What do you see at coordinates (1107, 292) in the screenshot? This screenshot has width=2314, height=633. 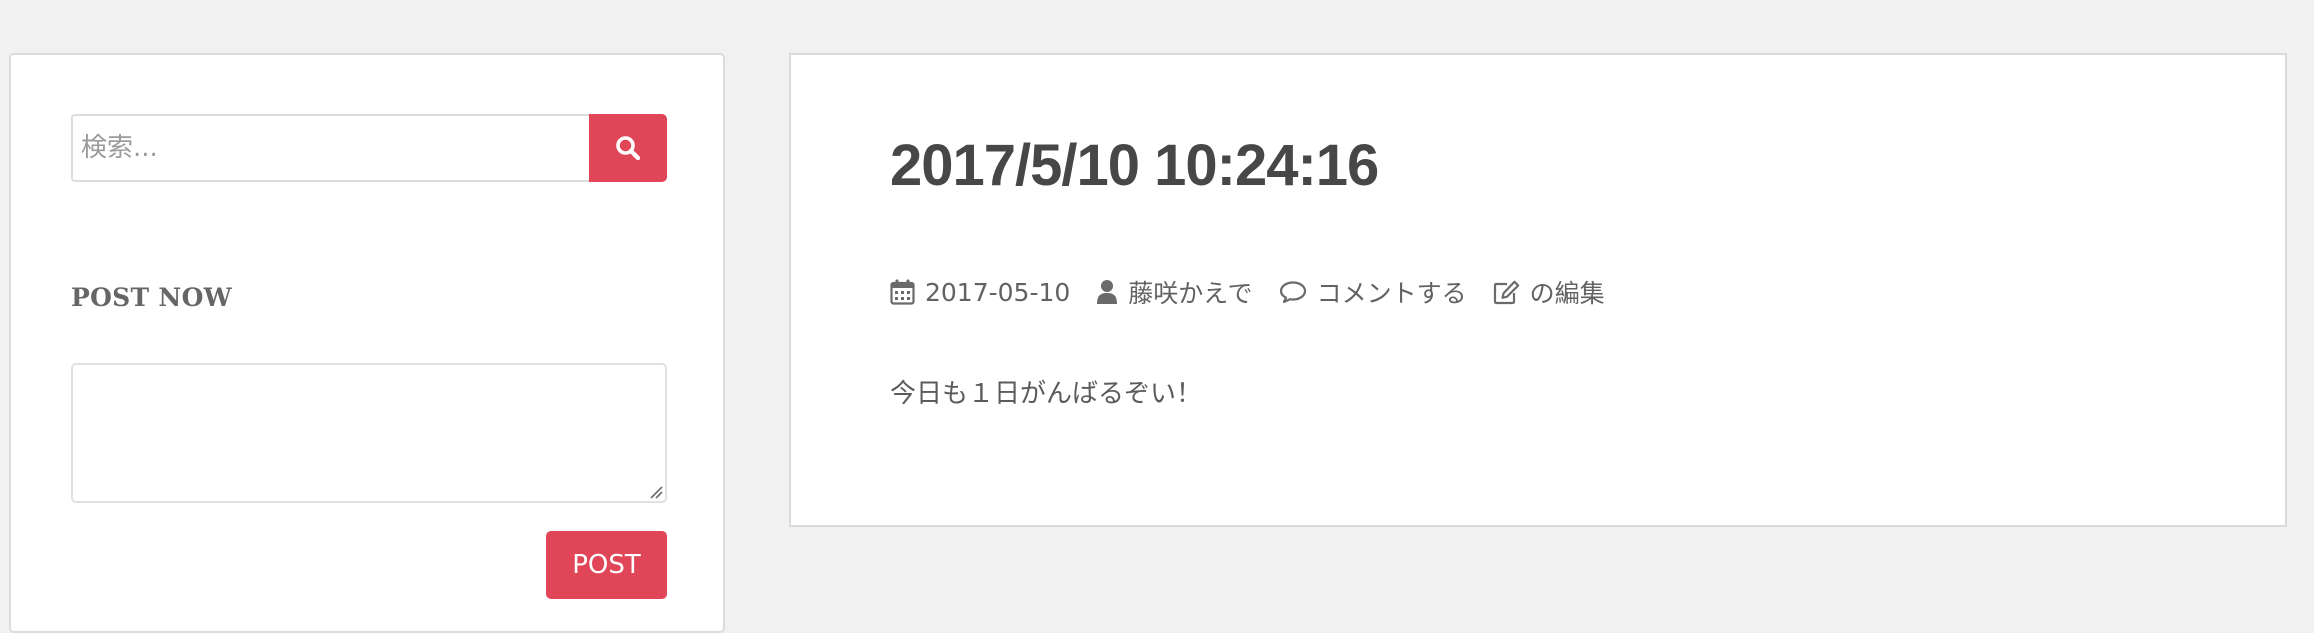 I see `user-icon` at bounding box center [1107, 292].